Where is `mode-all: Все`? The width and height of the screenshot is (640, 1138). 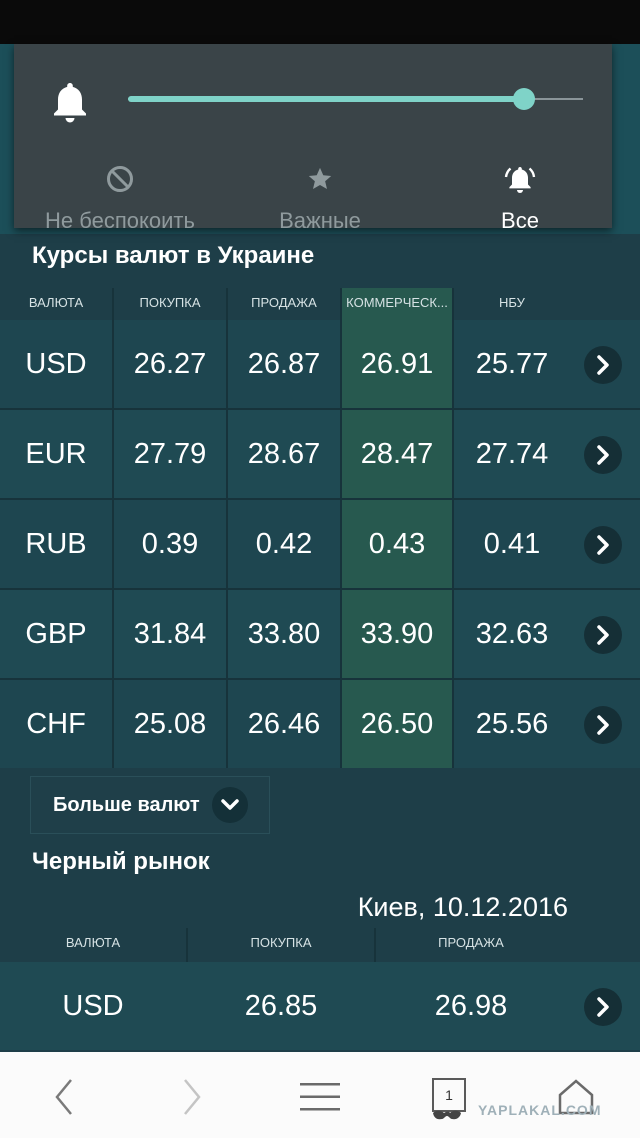
mode-all: Все is located at coordinates (520, 198).